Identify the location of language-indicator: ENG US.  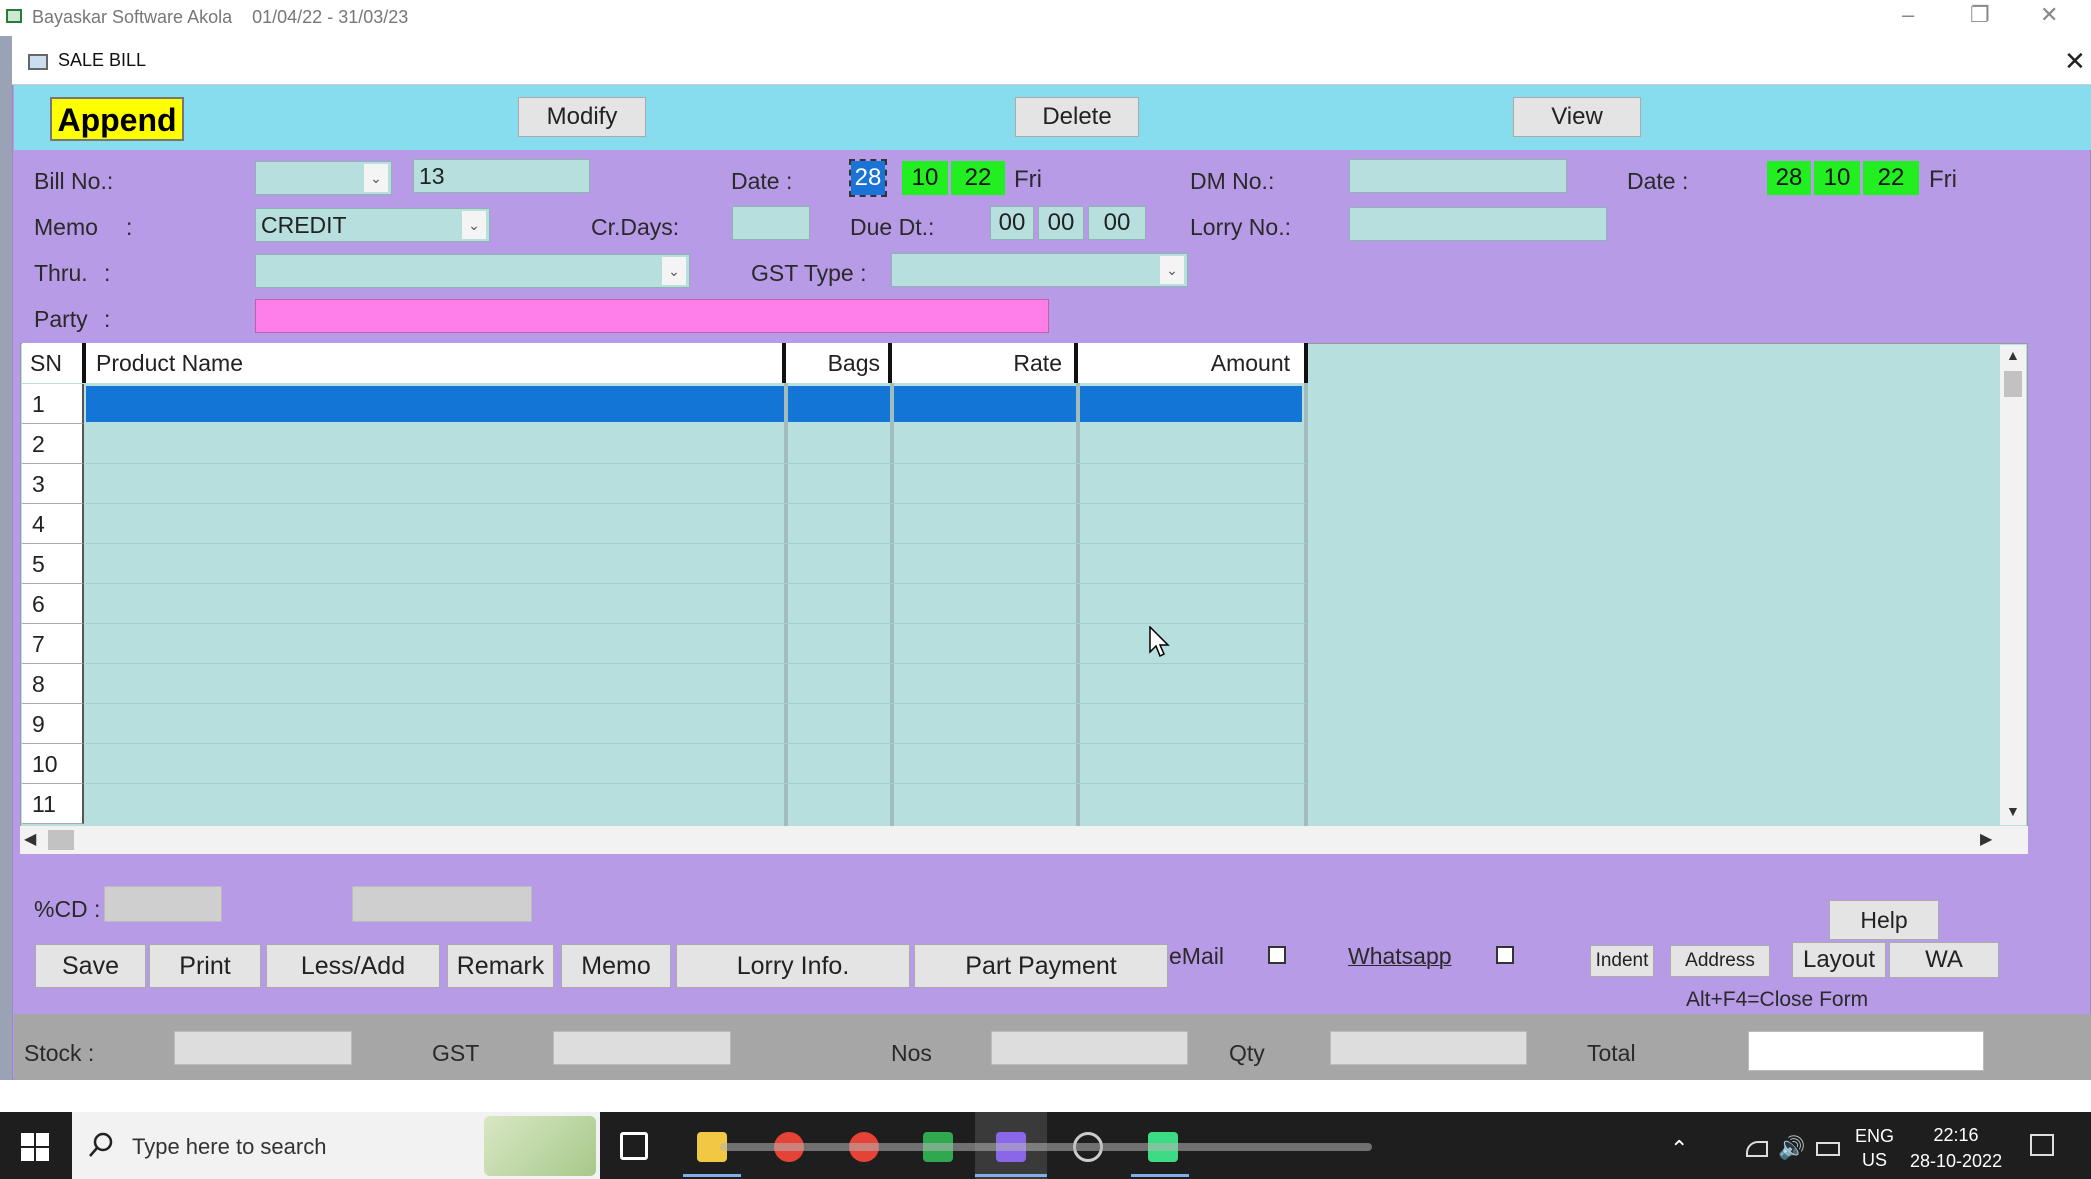
(1874, 1148).